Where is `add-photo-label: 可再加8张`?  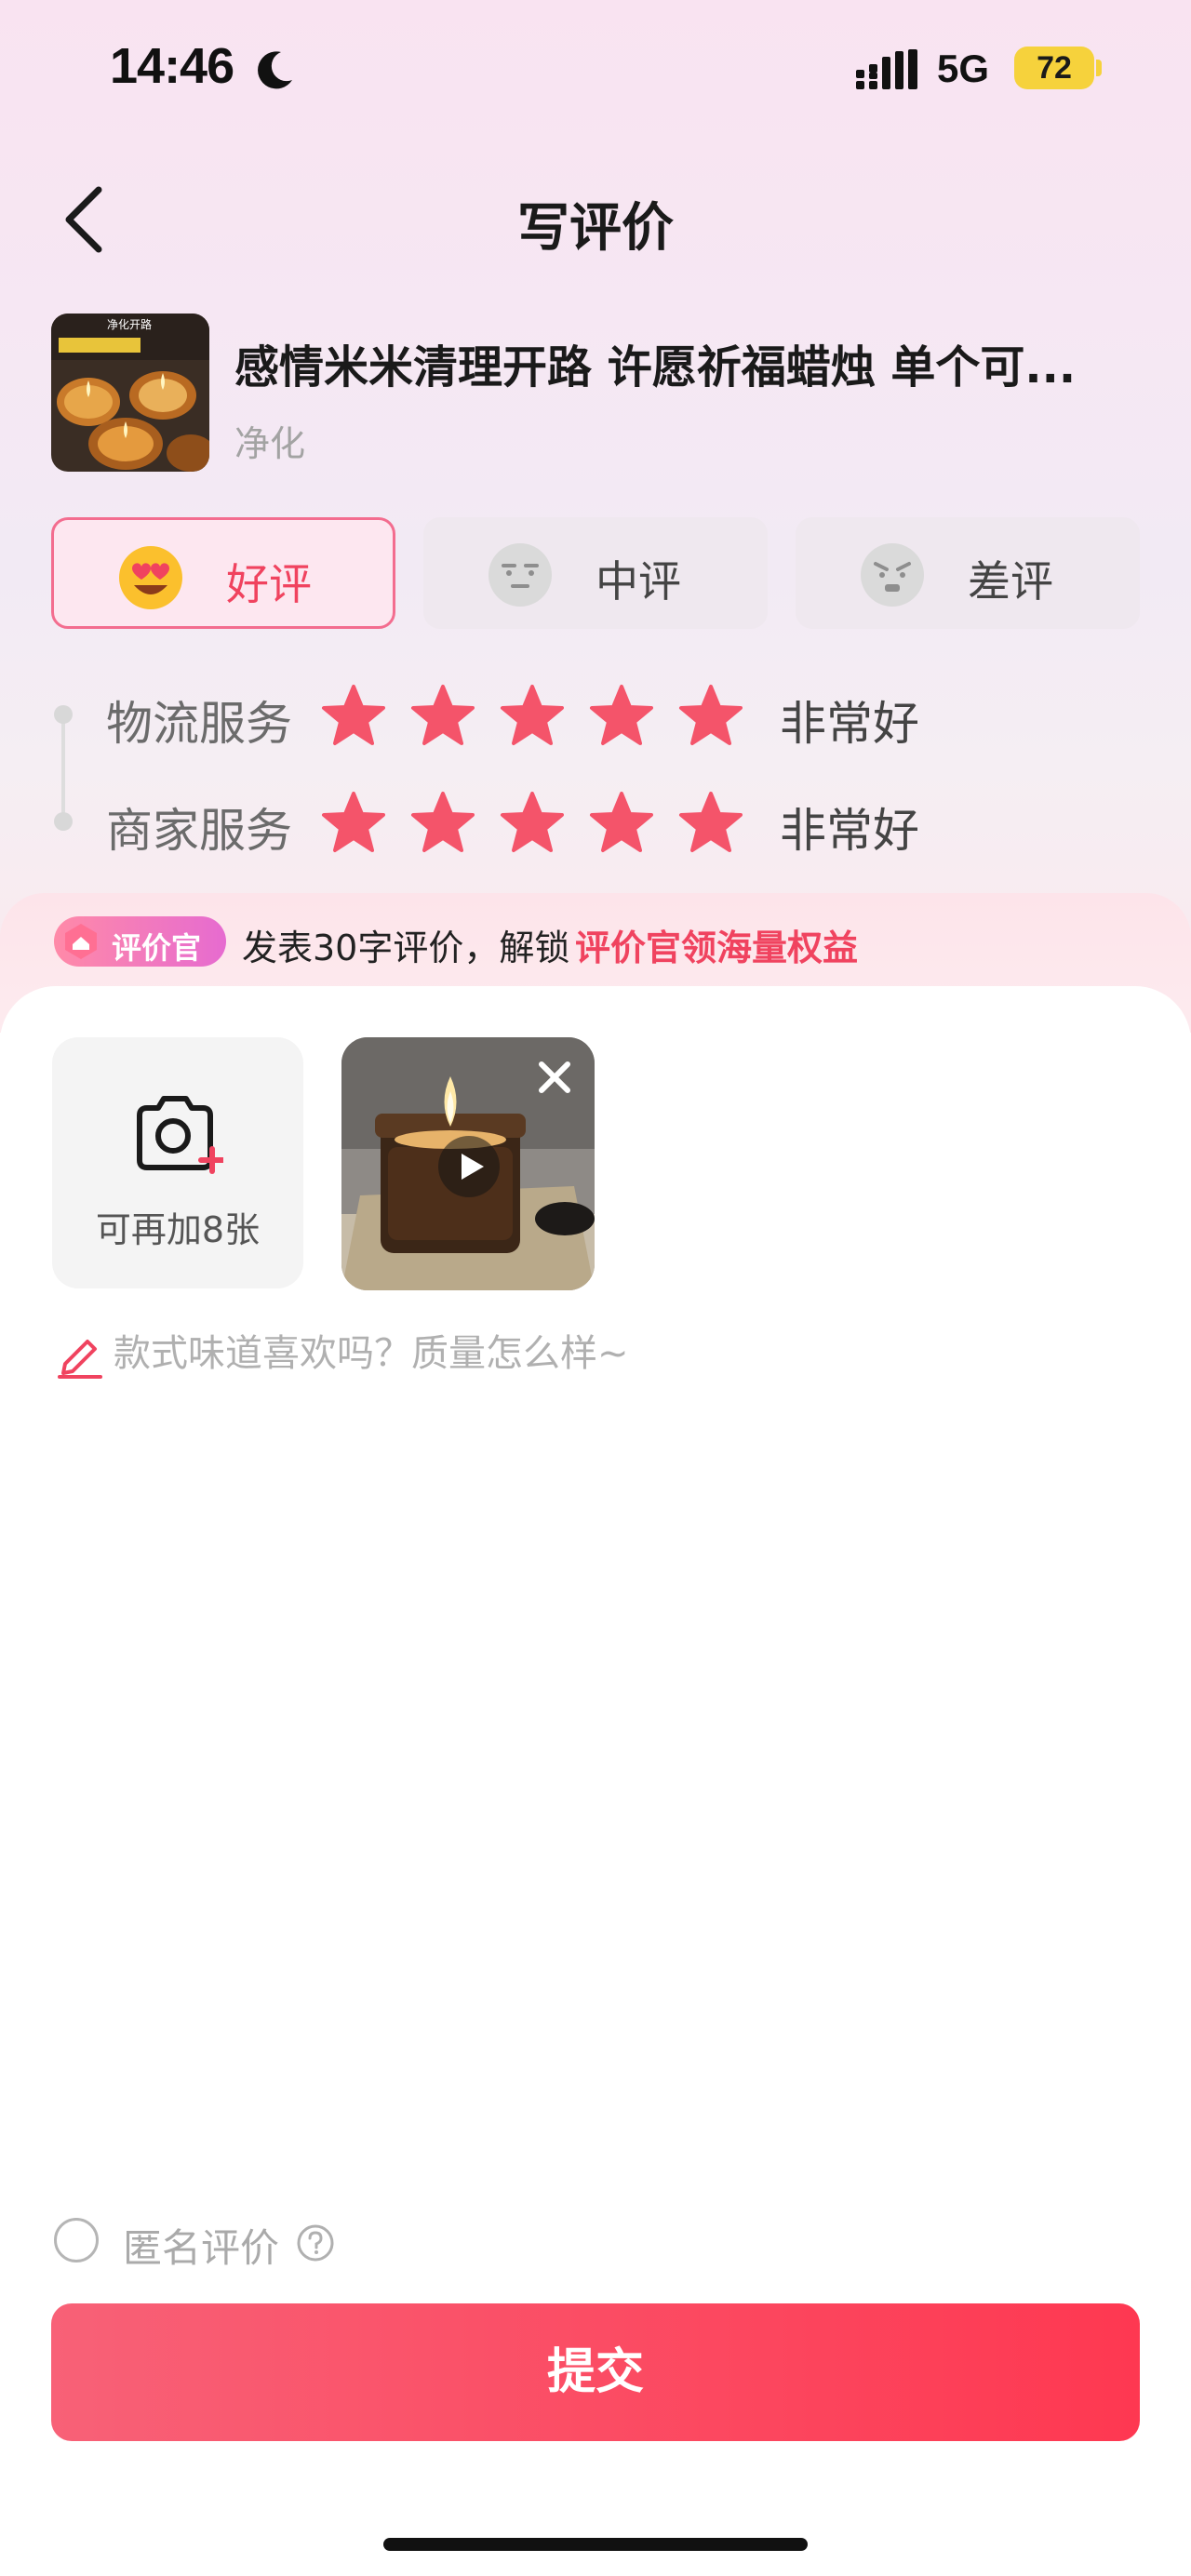
add-photo-label: 可再加8张 is located at coordinates (178, 1229).